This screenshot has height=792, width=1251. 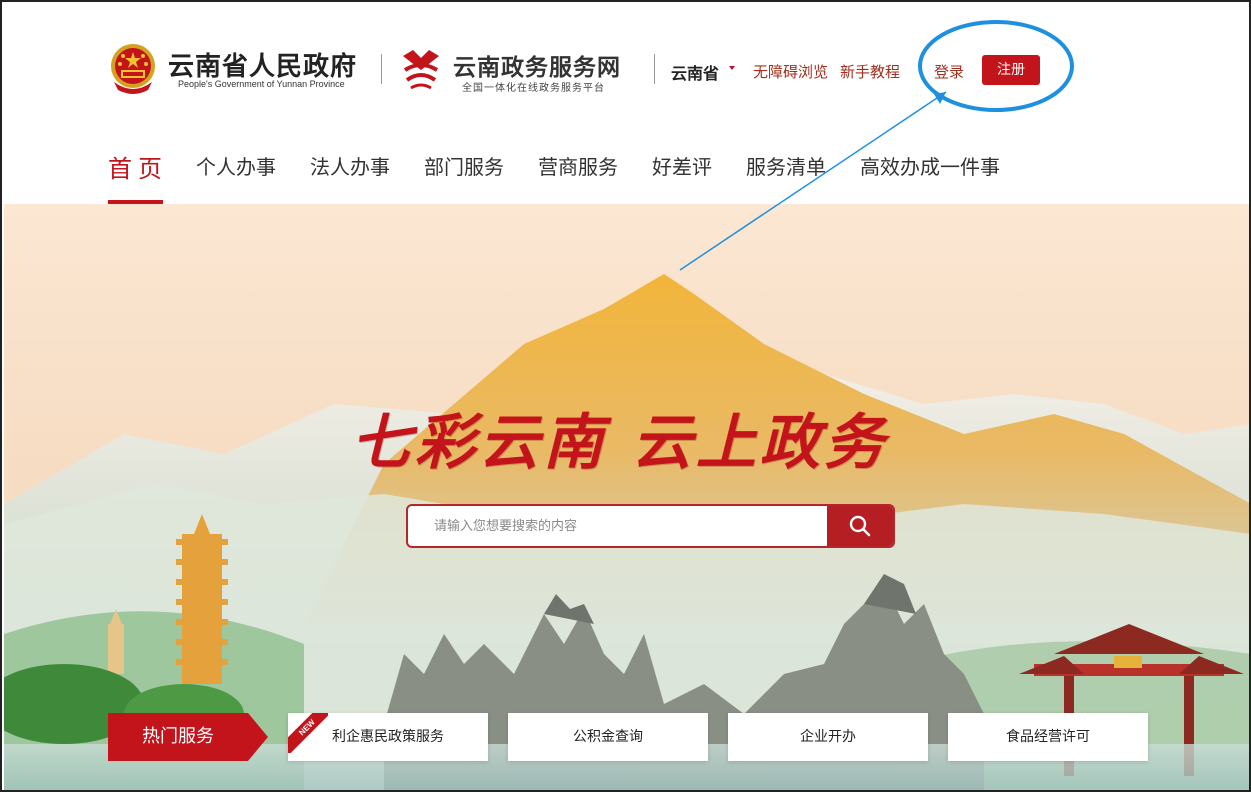 What do you see at coordinates (682, 165) in the screenshot?
I see `nav-item-evaluation: 好差评` at bounding box center [682, 165].